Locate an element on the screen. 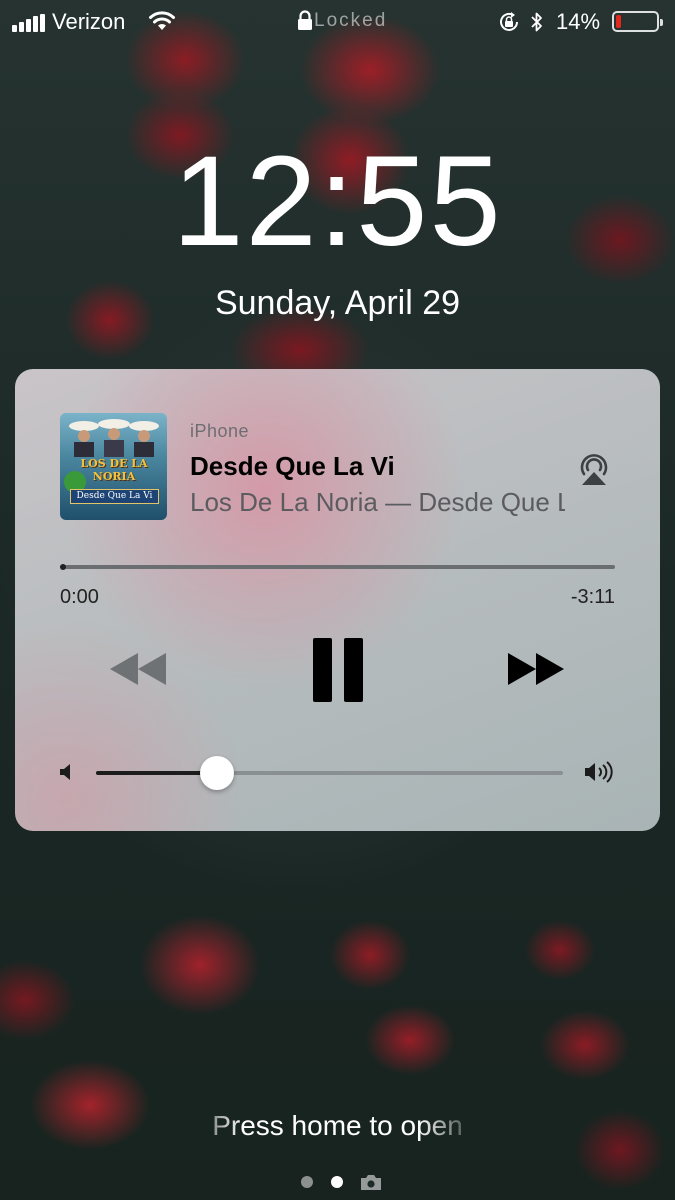  album-artwork: LOS DE LA NORIA Desde Que La Vi is located at coordinates (113, 466).